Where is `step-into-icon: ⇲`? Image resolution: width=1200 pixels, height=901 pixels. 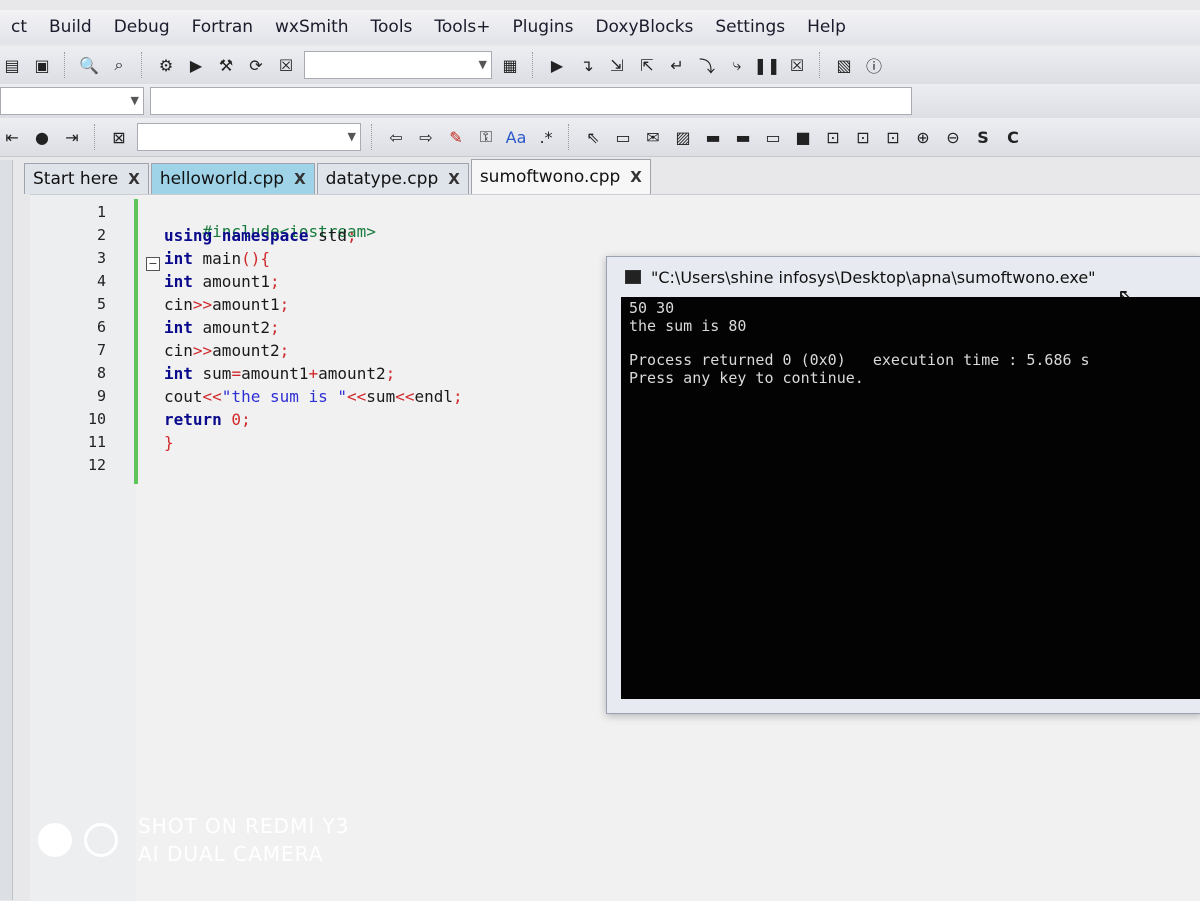
step-into-icon: ⇲ is located at coordinates (617, 65).